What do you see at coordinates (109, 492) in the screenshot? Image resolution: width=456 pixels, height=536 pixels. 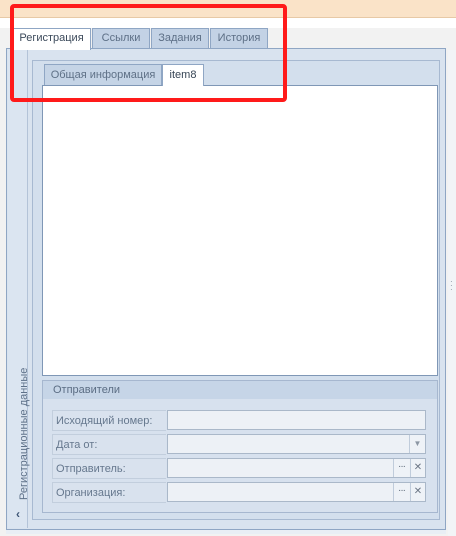 I see `organization-label: Организация:` at bounding box center [109, 492].